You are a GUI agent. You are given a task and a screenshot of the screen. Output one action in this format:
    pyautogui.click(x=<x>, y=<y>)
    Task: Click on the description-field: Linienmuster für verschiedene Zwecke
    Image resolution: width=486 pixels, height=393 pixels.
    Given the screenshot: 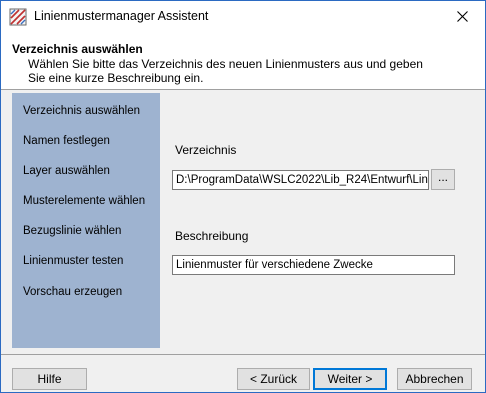 What is the action you would take?
    pyautogui.click(x=313, y=265)
    